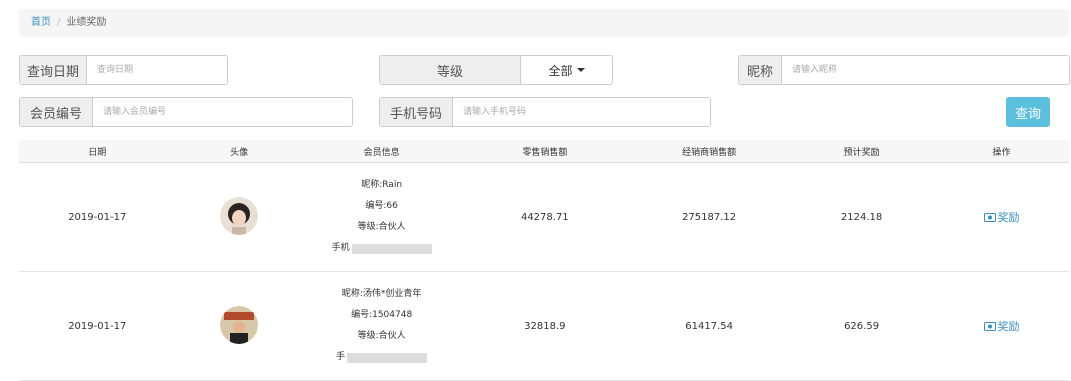 The image size is (1071, 381). Describe the element at coordinates (381, 294) in the screenshot. I see `member-nickname: 昵称:汤伟*创业青年` at that location.